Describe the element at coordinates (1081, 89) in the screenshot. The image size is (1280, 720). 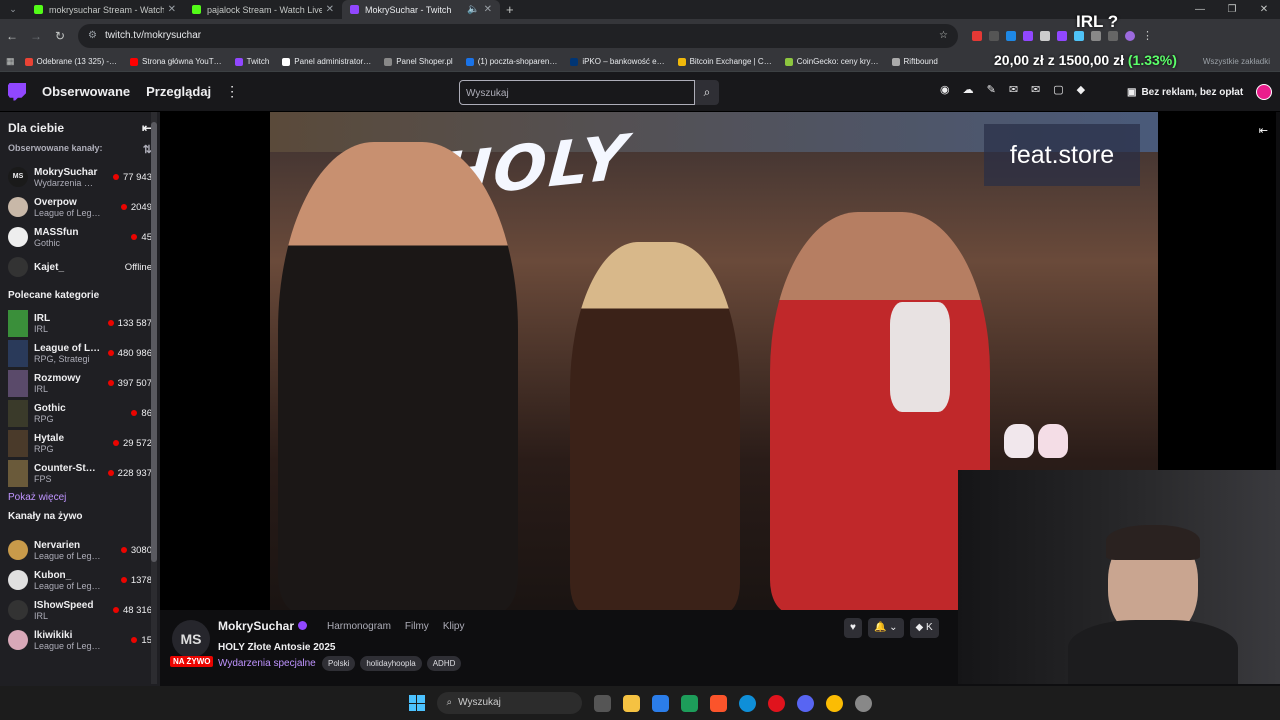
I see `bits-icon: ◆` at that location.